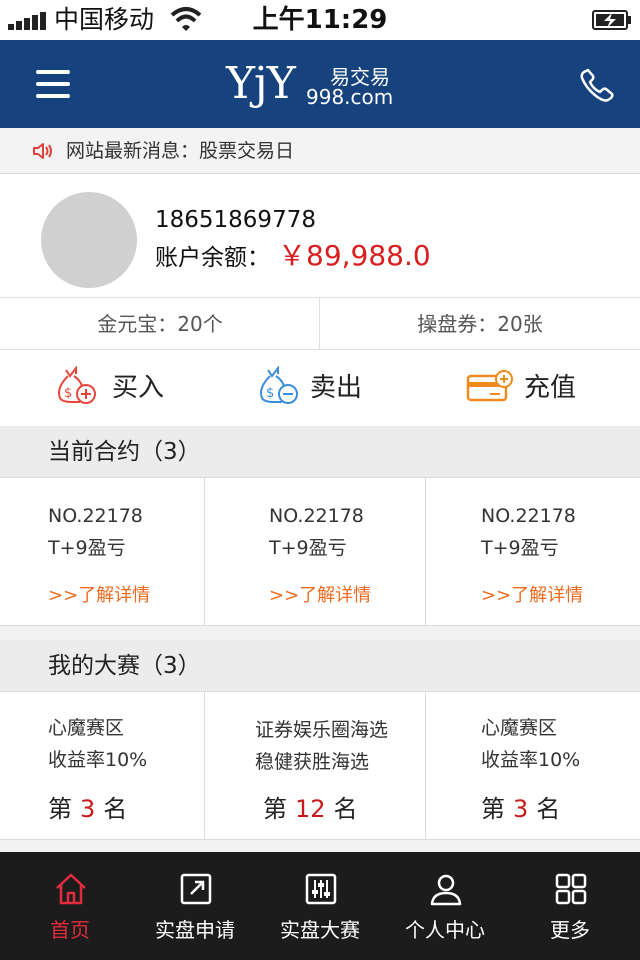 The width and height of the screenshot is (640, 960). What do you see at coordinates (235, 220) in the screenshot?
I see `account-phone: 18651869778` at bounding box center [235, 220].